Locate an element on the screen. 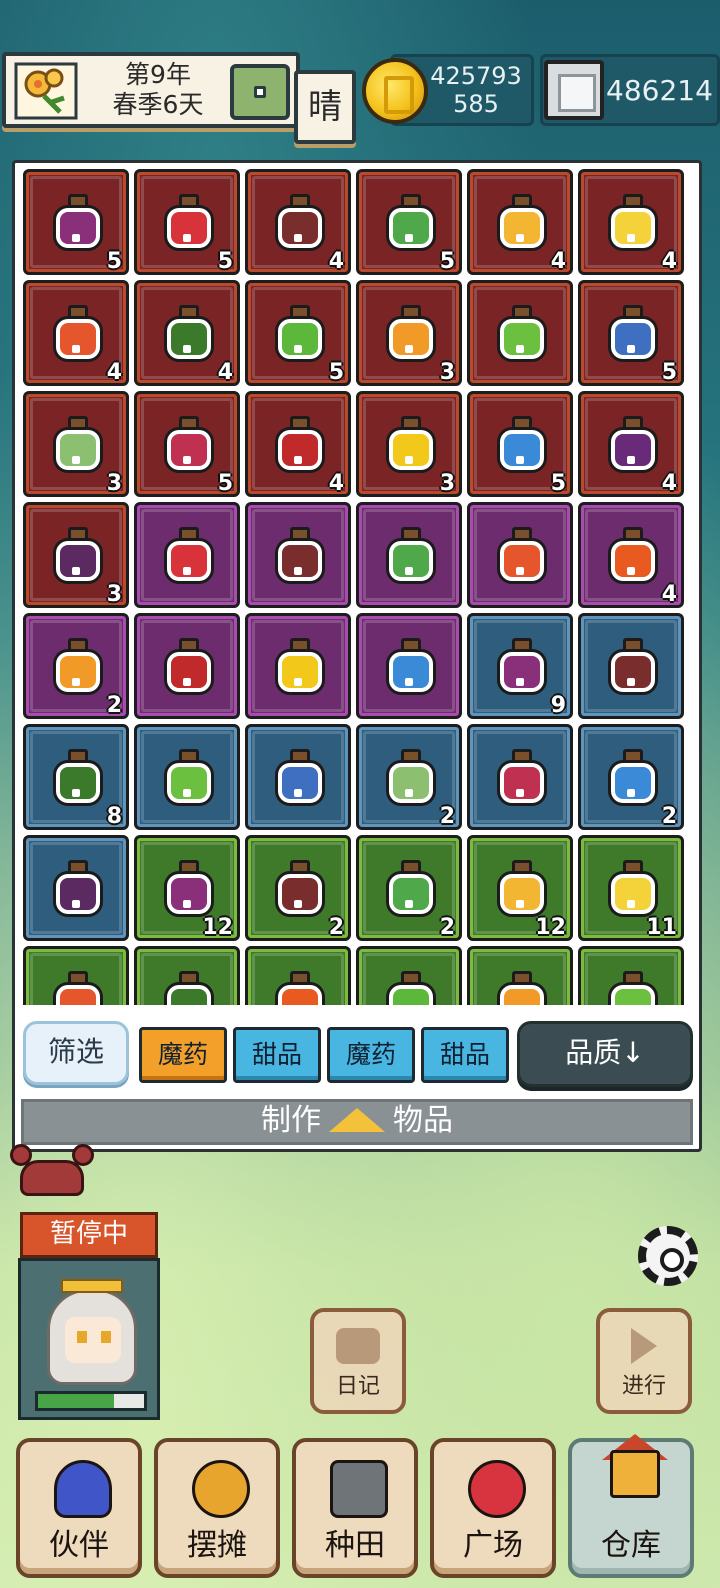 Image resolution: width=720 pixels, height=1588 pixels. chip-dessert-1: 甜品 is located at coordinates (277, 1055).